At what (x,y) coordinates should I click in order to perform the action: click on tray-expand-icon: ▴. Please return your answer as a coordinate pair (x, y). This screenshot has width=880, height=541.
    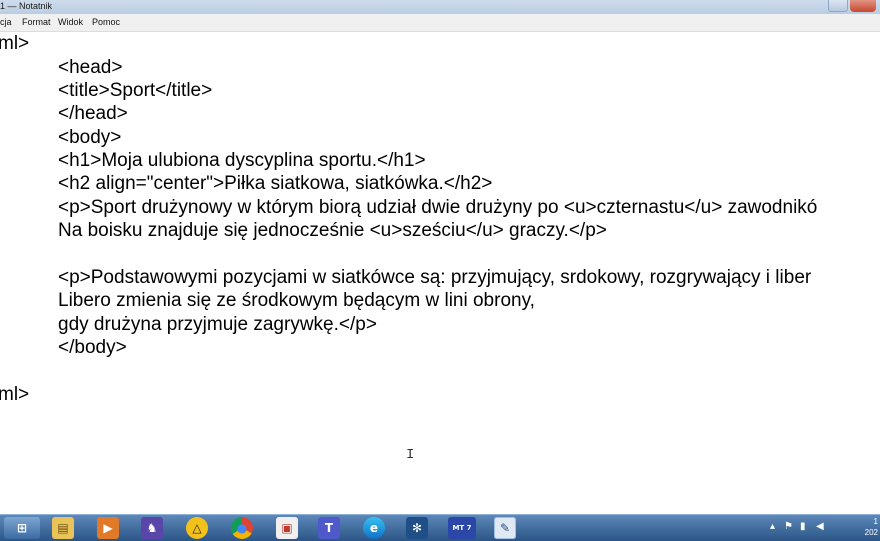
    Looking at the image, I should click on (772, 526).